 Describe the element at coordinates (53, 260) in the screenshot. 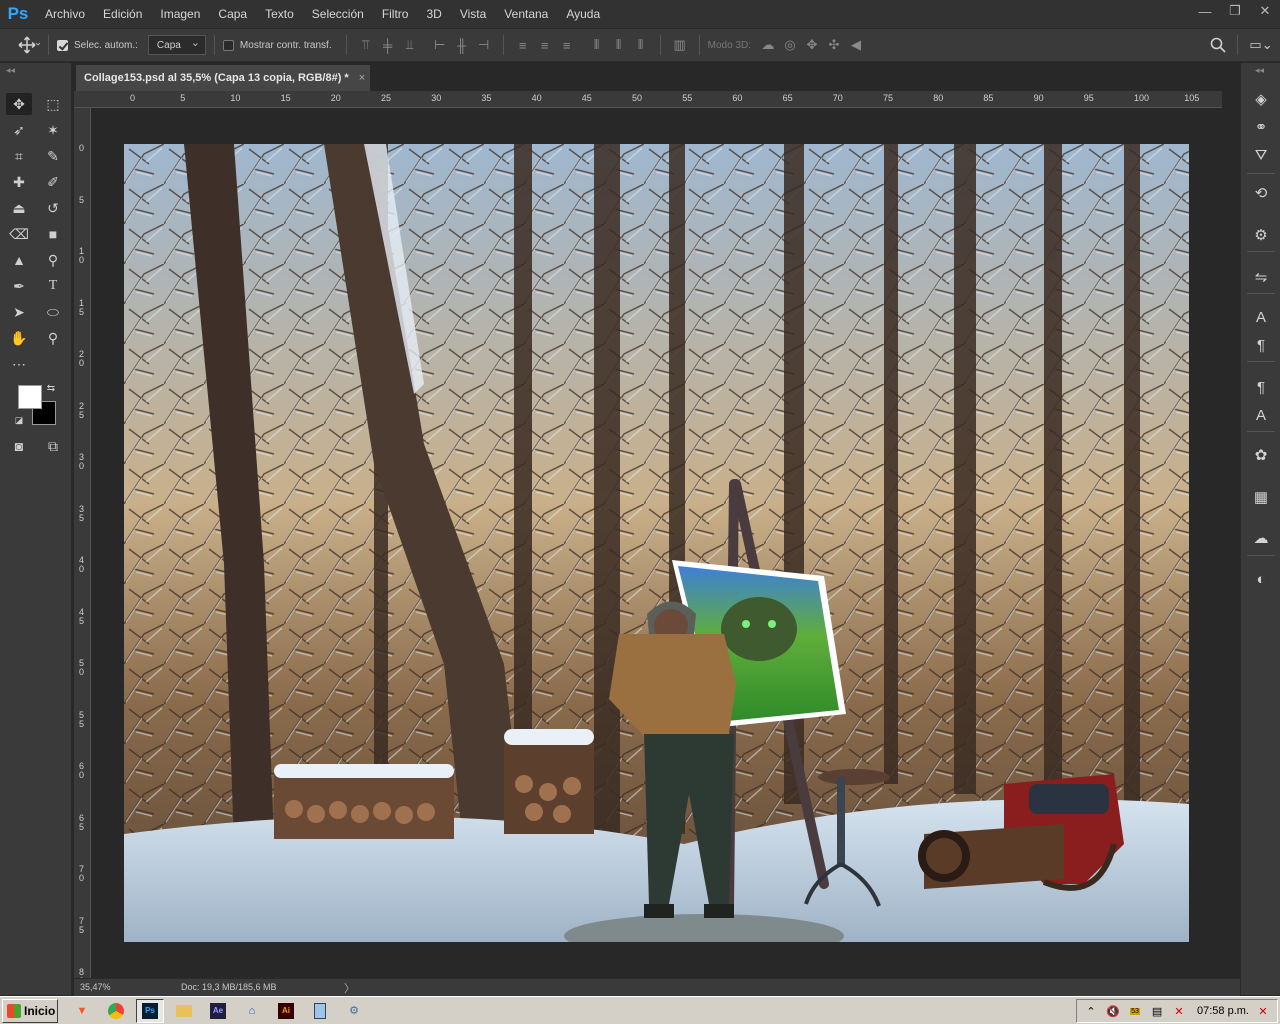

I see `dodge-icon: ⚲` at that location.